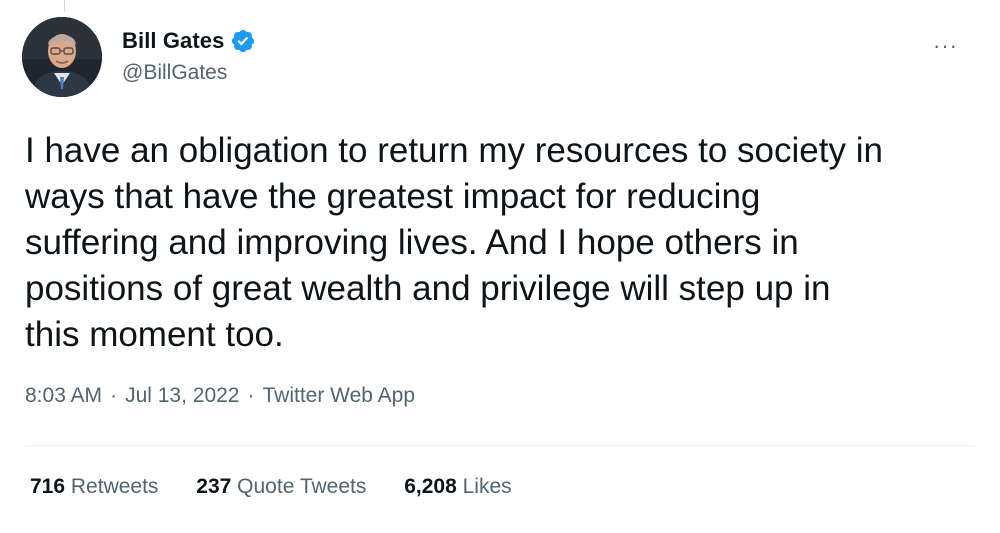  I want to click on user-info: Bill Gates @BillGates, so click(189, 56).